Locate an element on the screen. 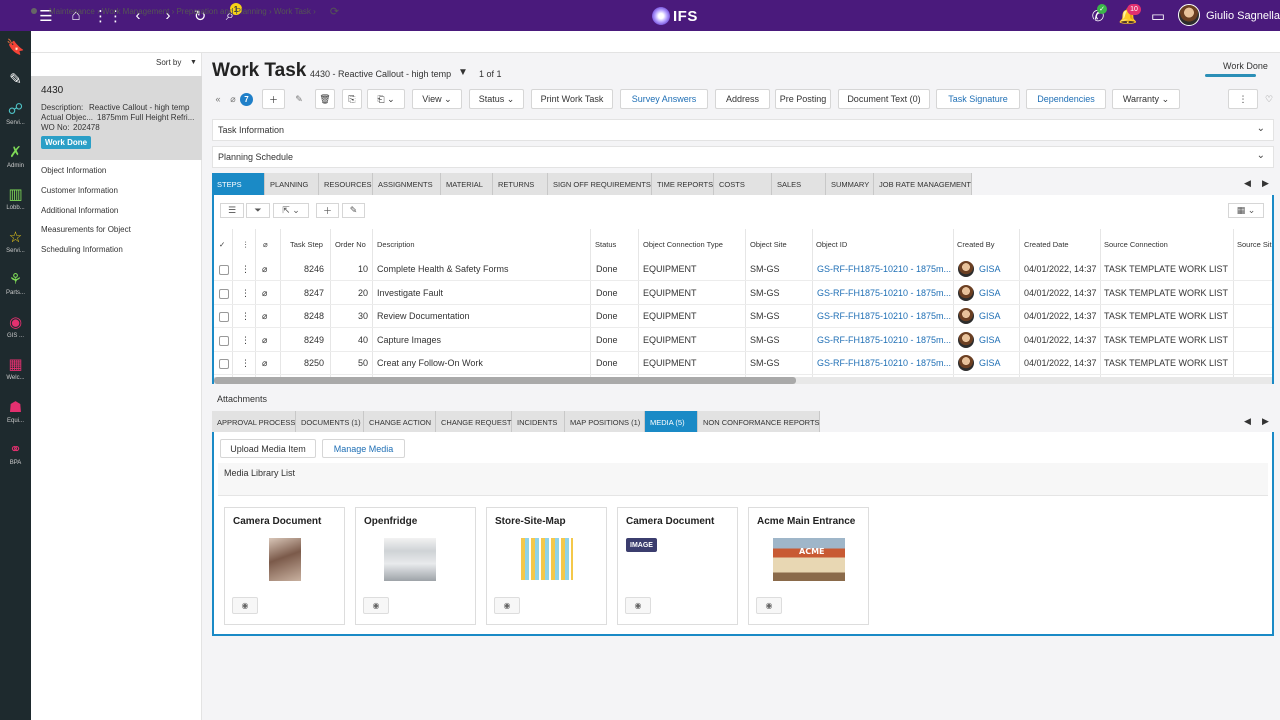  tab-planning: PLANNING is located at coordinates (292, 184).